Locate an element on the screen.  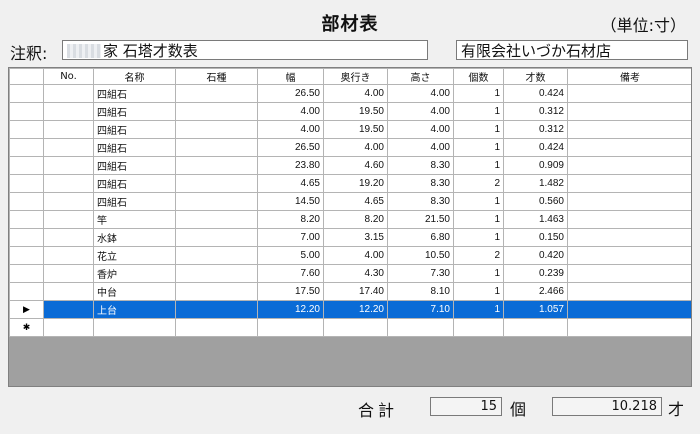
cell-height: 8.10 is located at coordinates (420, 291).